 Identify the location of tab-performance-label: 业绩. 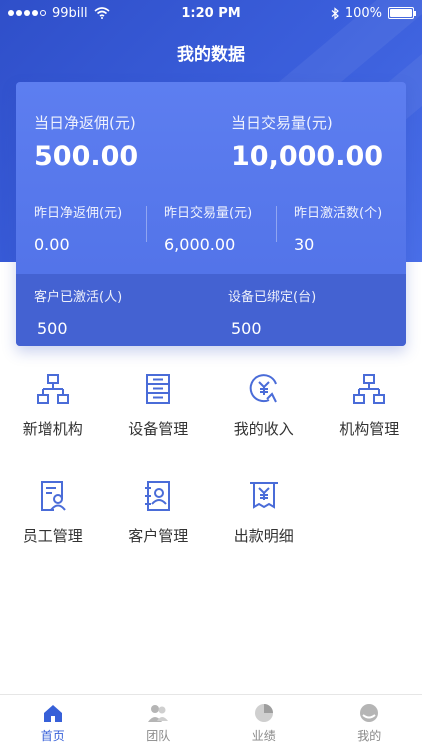
(263, 735).